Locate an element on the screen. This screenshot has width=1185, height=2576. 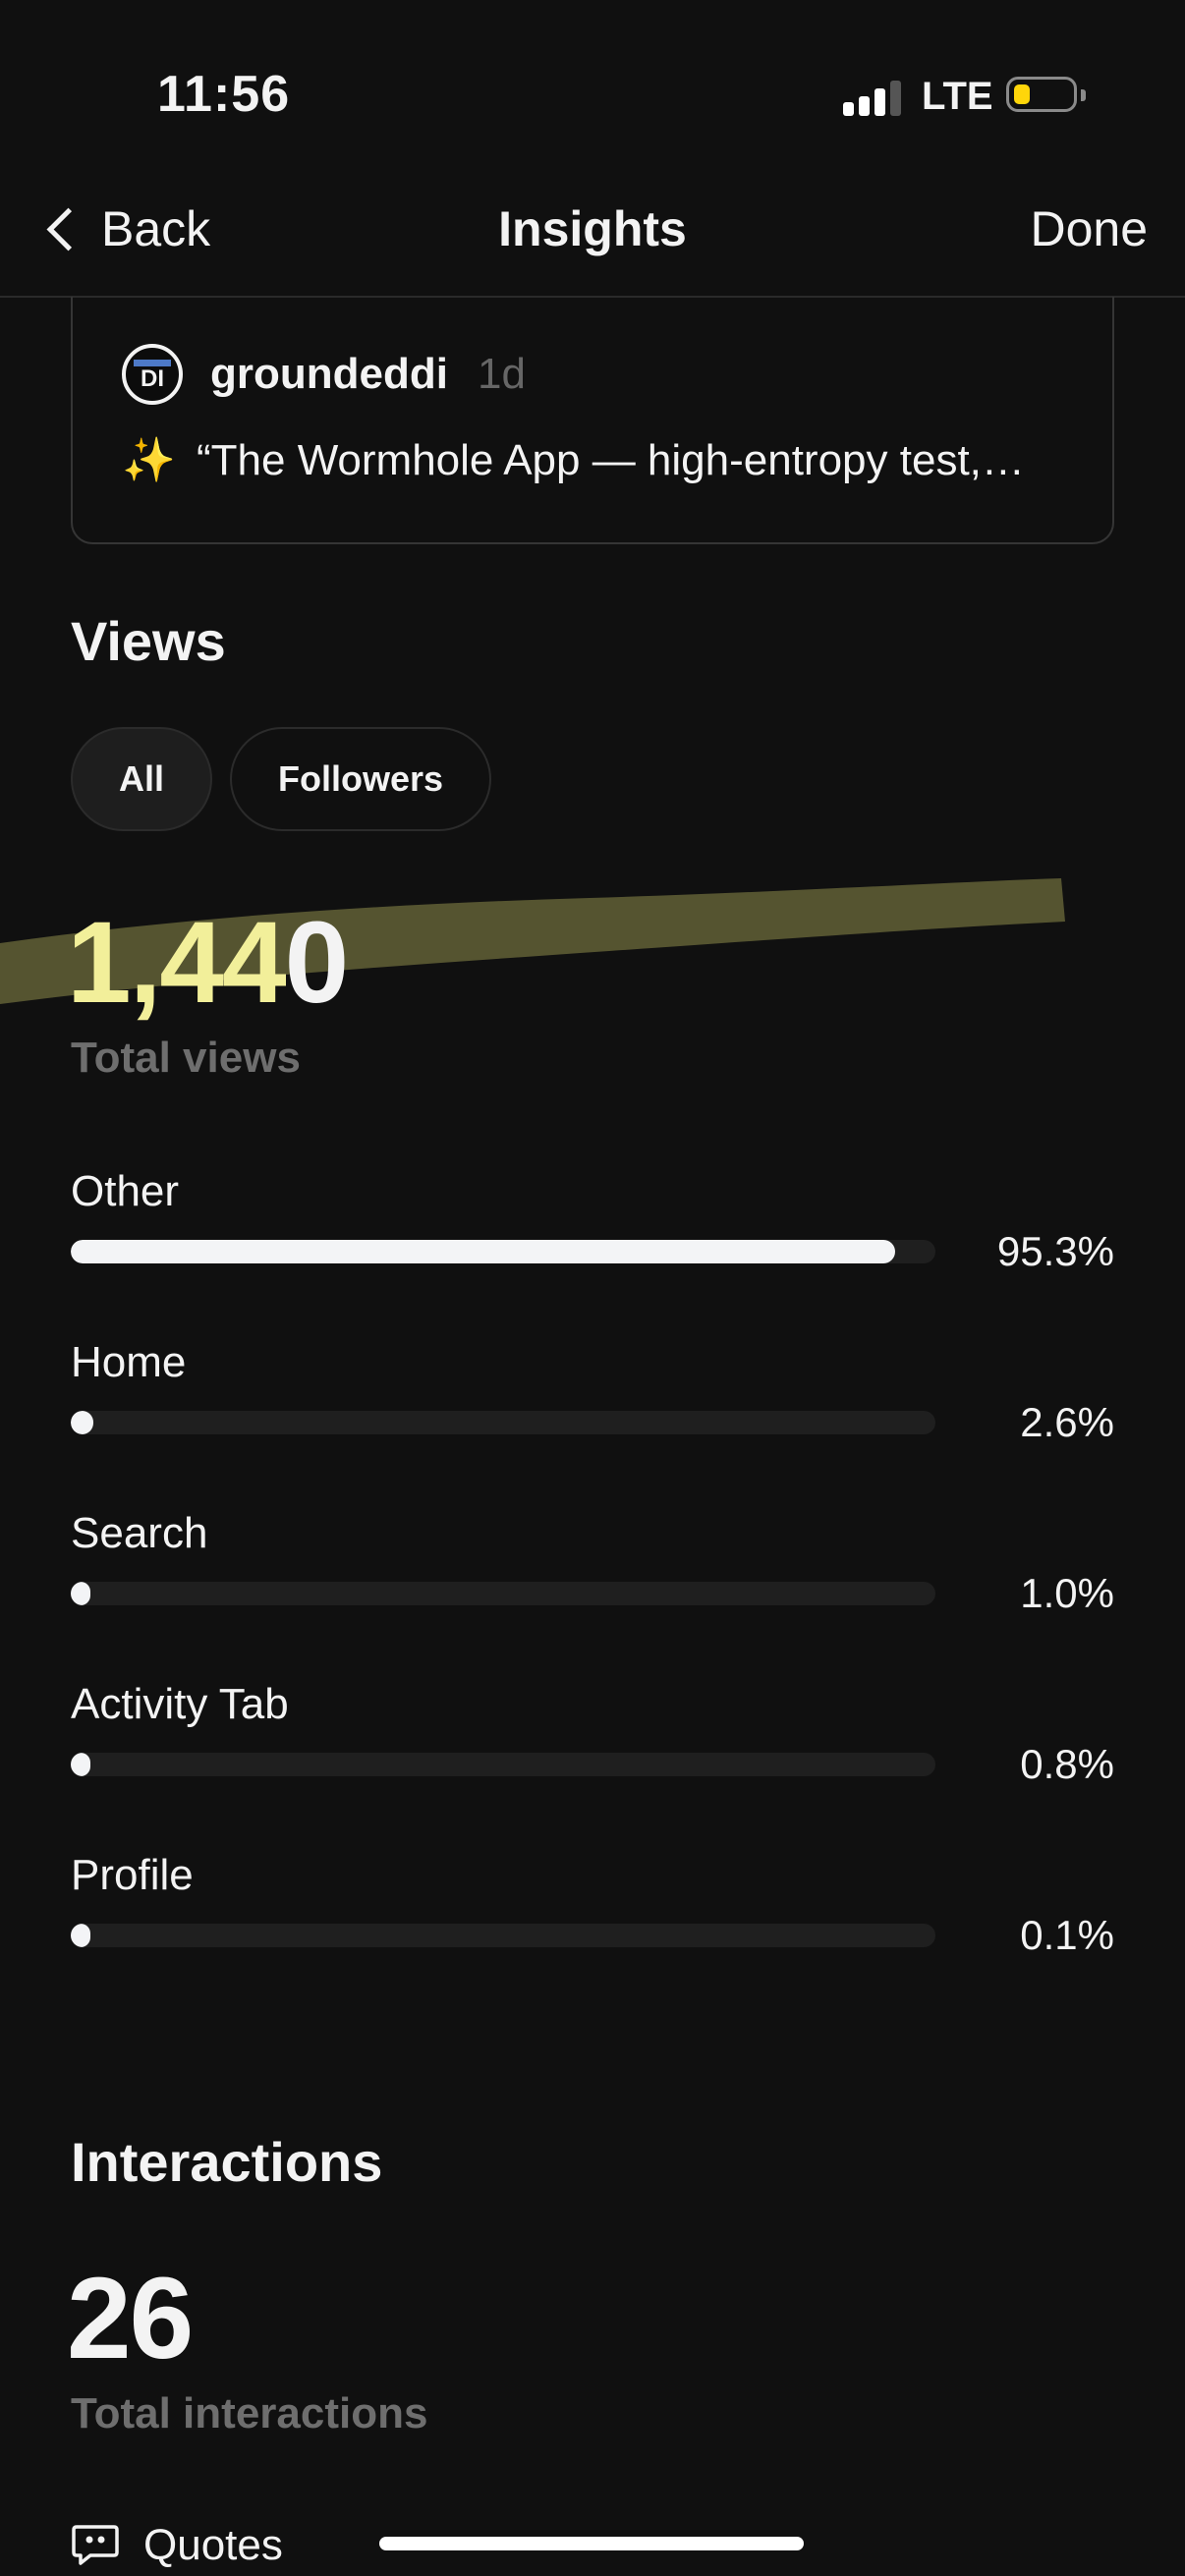
back-label: Back is located at coordinates (156, 228).